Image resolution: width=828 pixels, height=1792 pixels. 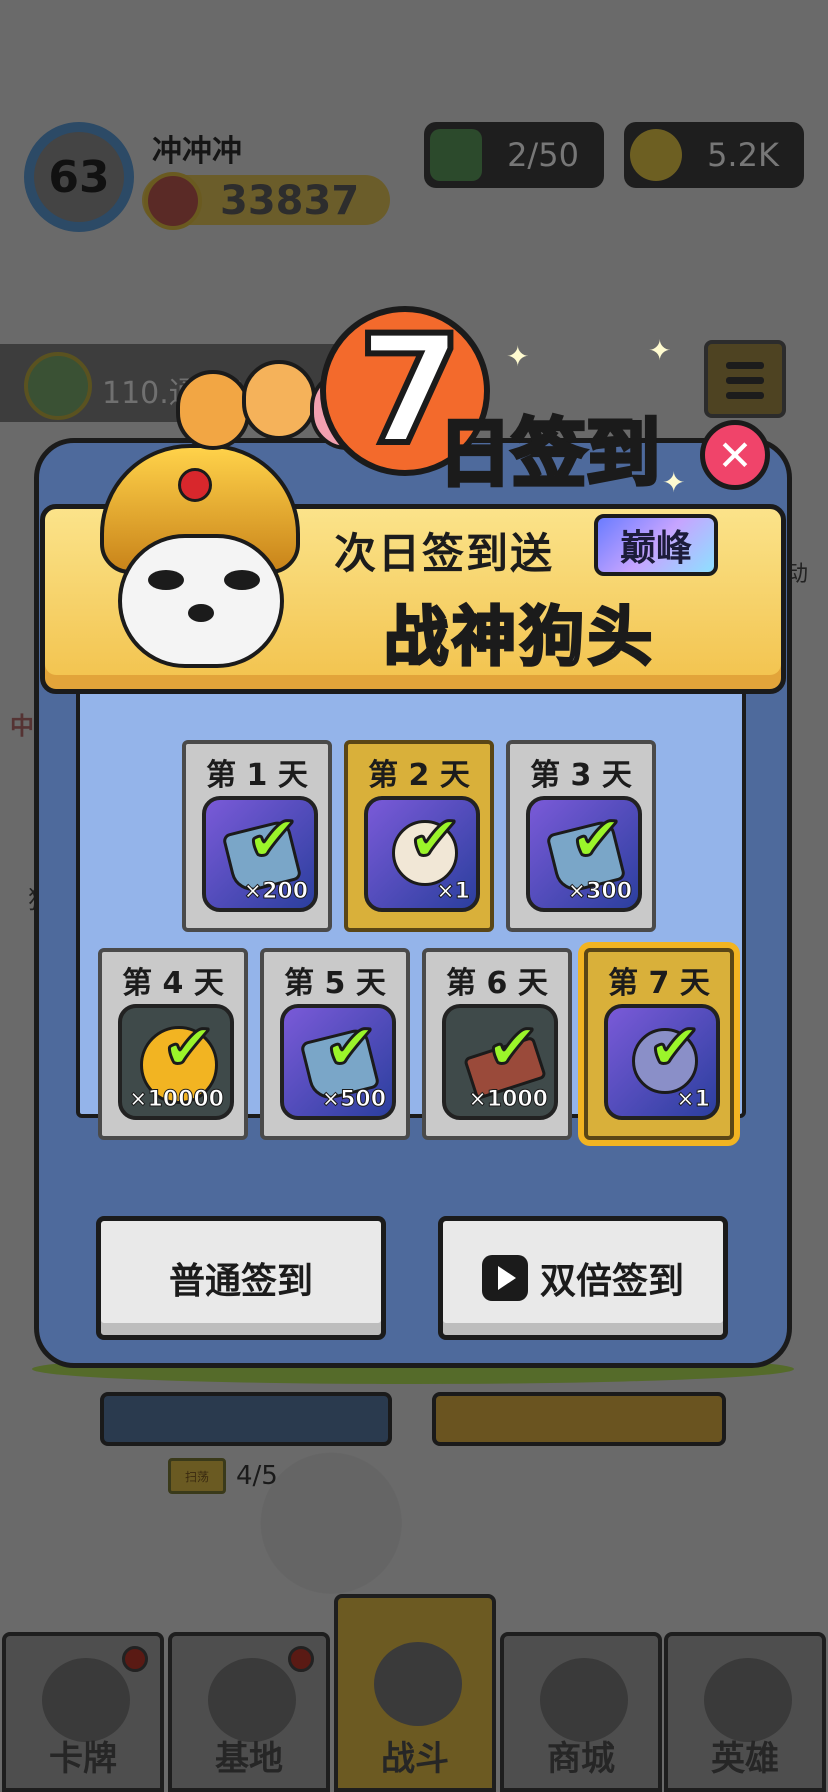 What do you see at coordinates (745, 1759) in the screenshot?
I see `nav-label: 英雄` at bounding box center [745, 1759].